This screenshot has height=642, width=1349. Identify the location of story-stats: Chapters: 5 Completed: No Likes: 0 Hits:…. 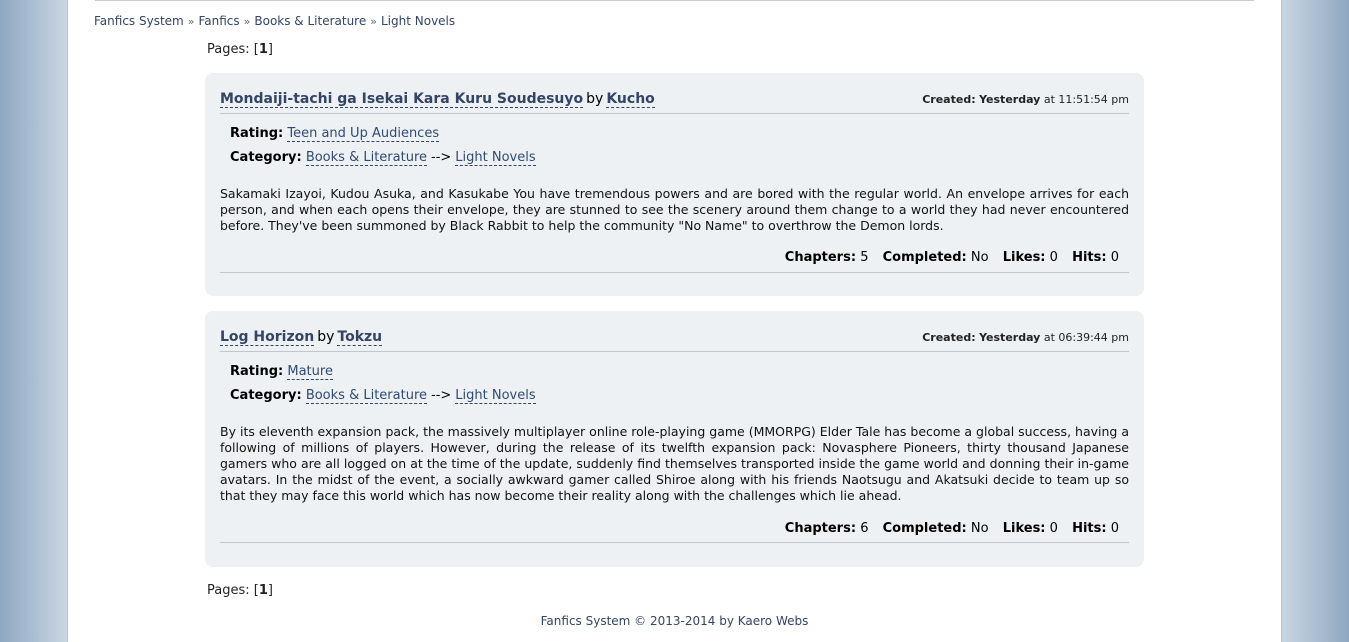
(947, 257).